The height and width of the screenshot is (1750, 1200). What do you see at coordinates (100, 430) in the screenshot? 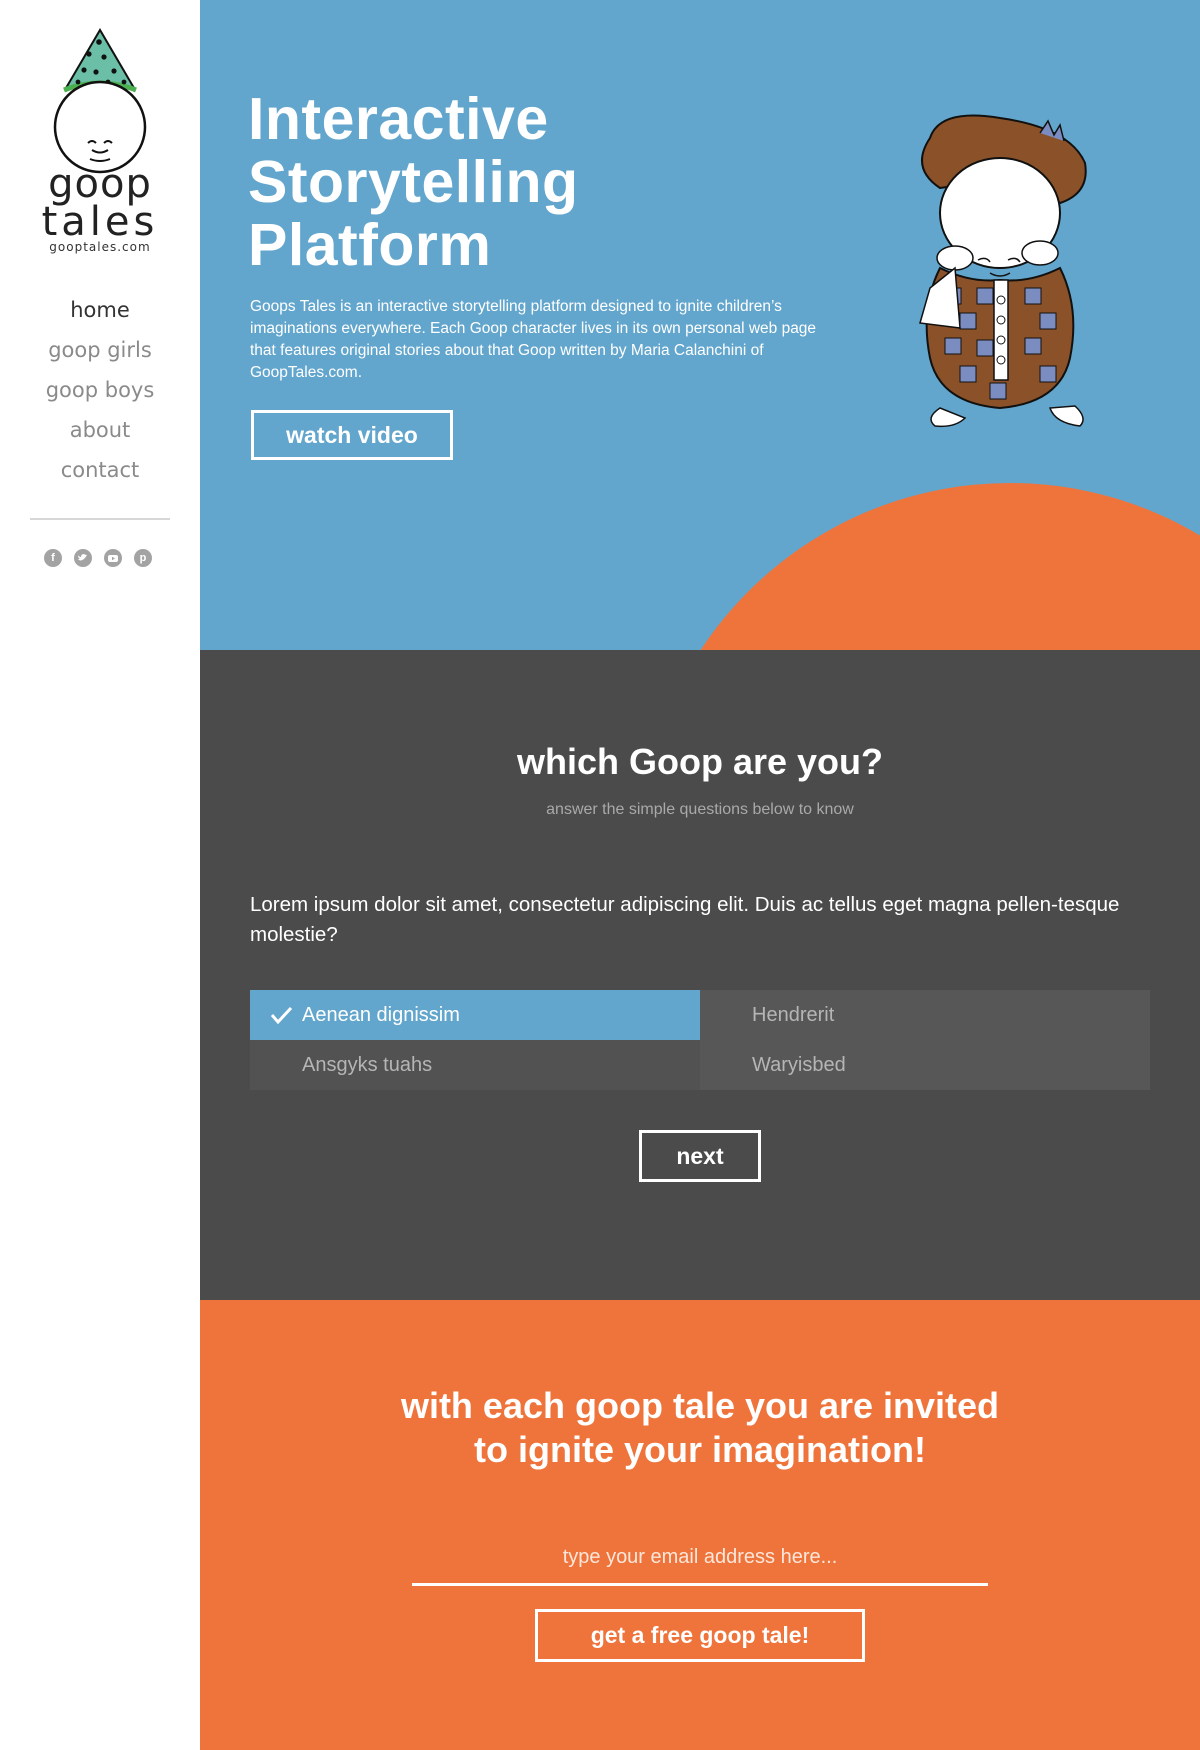
I see `nav-item-about: about` at bounding box center [100, 430].